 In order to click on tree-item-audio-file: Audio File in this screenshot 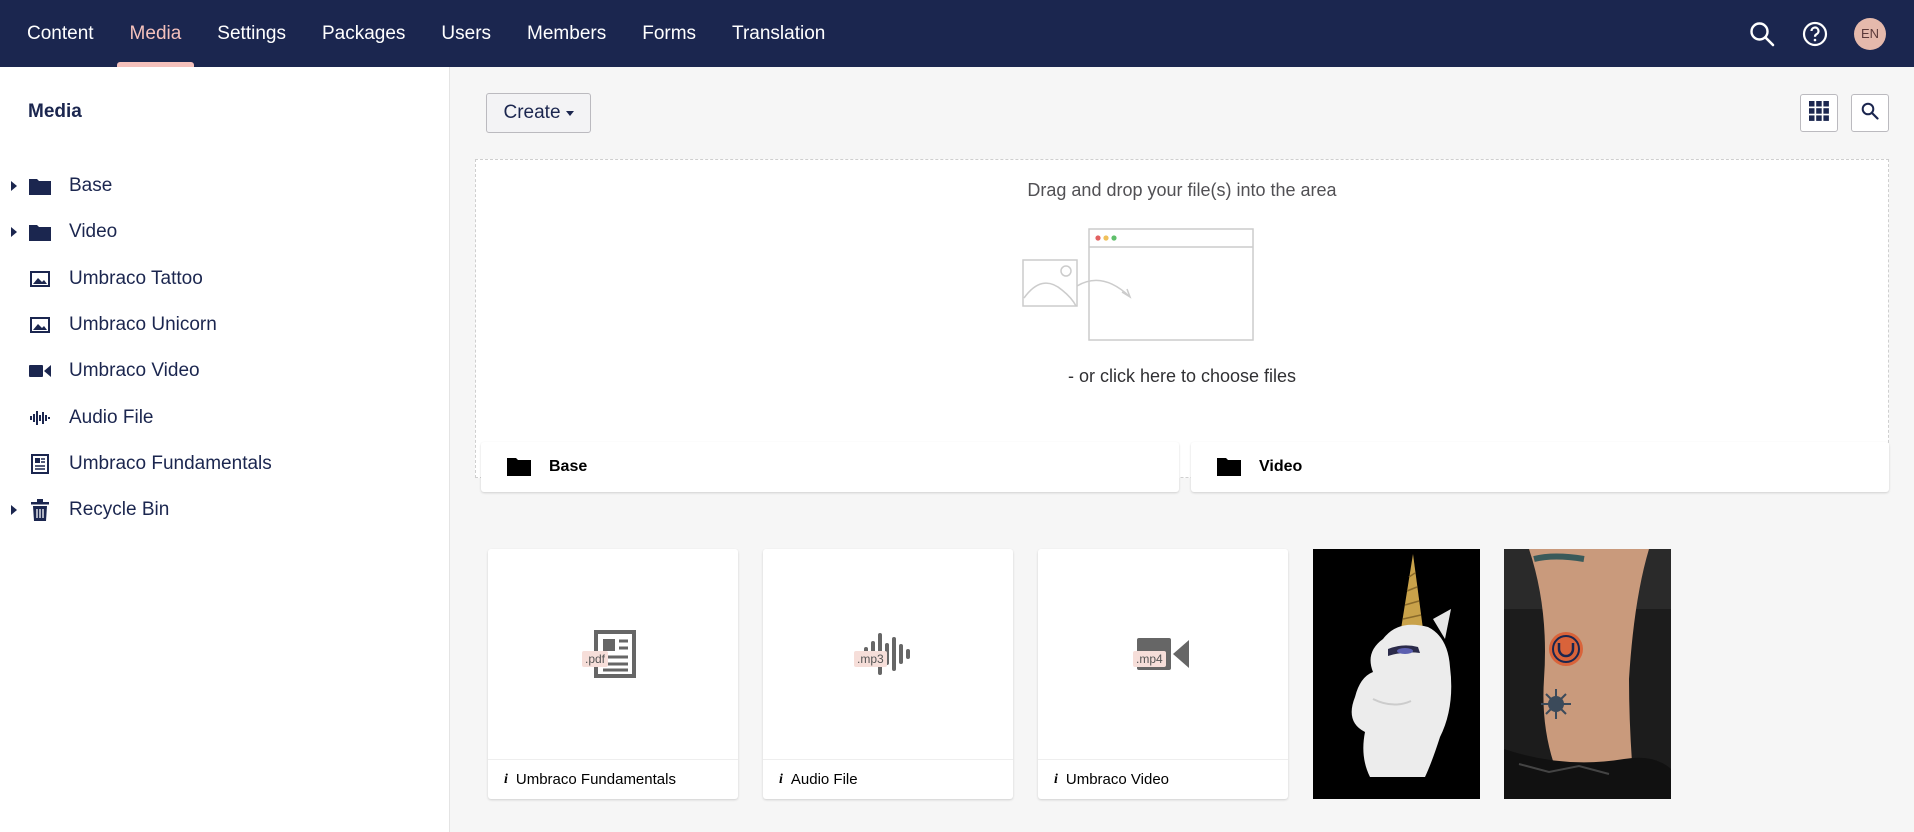, I will do `click(225, 417)`.